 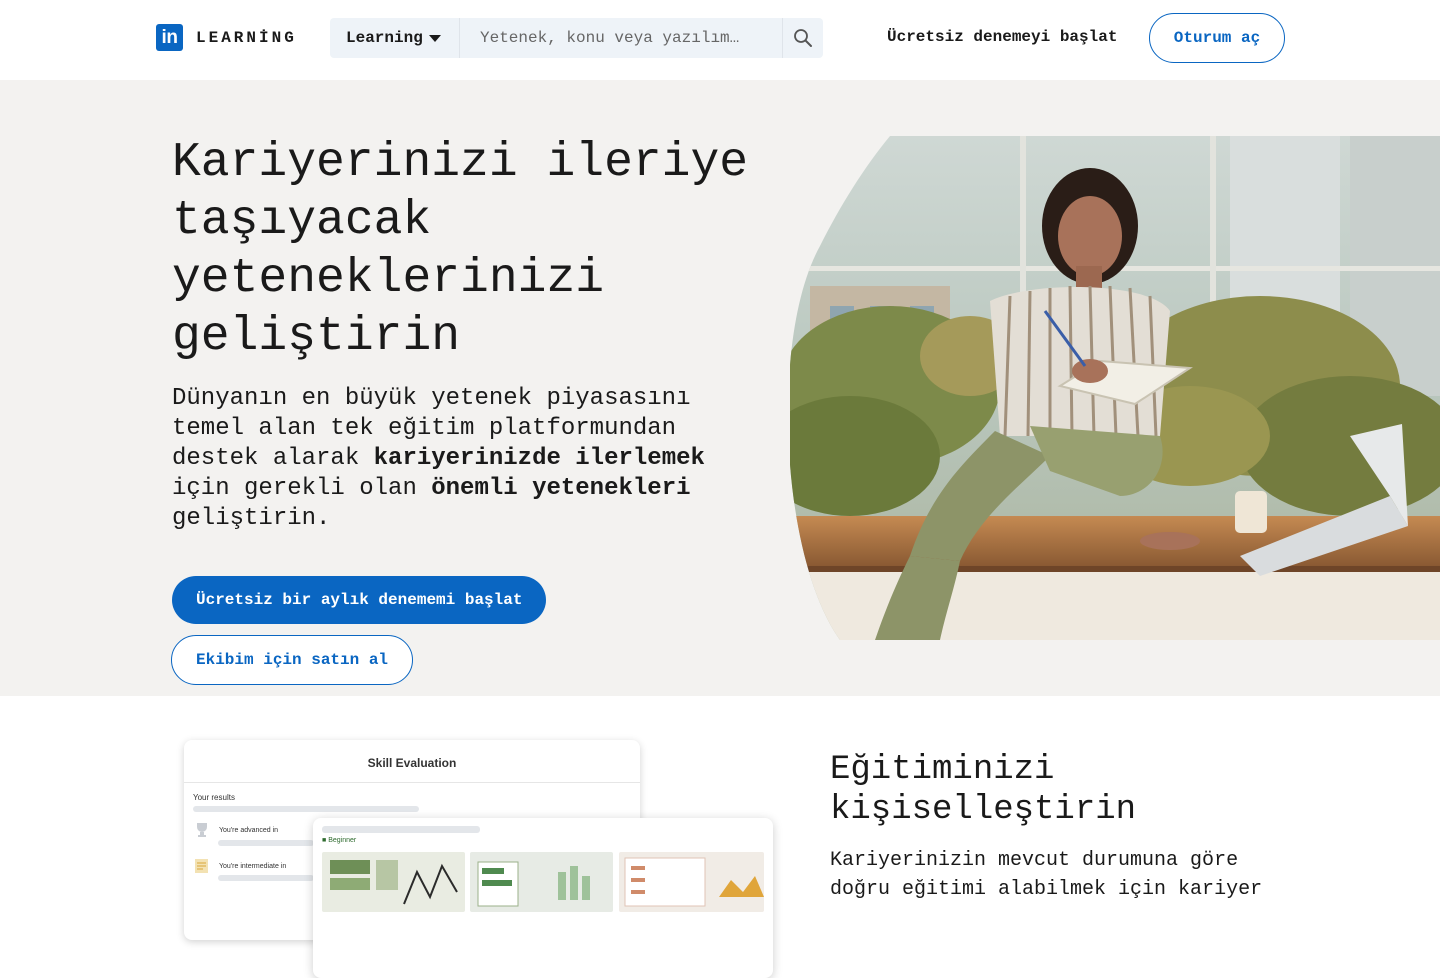 I want to click on intermediate-label: You're intermediate in, so click(x=253, y=866).